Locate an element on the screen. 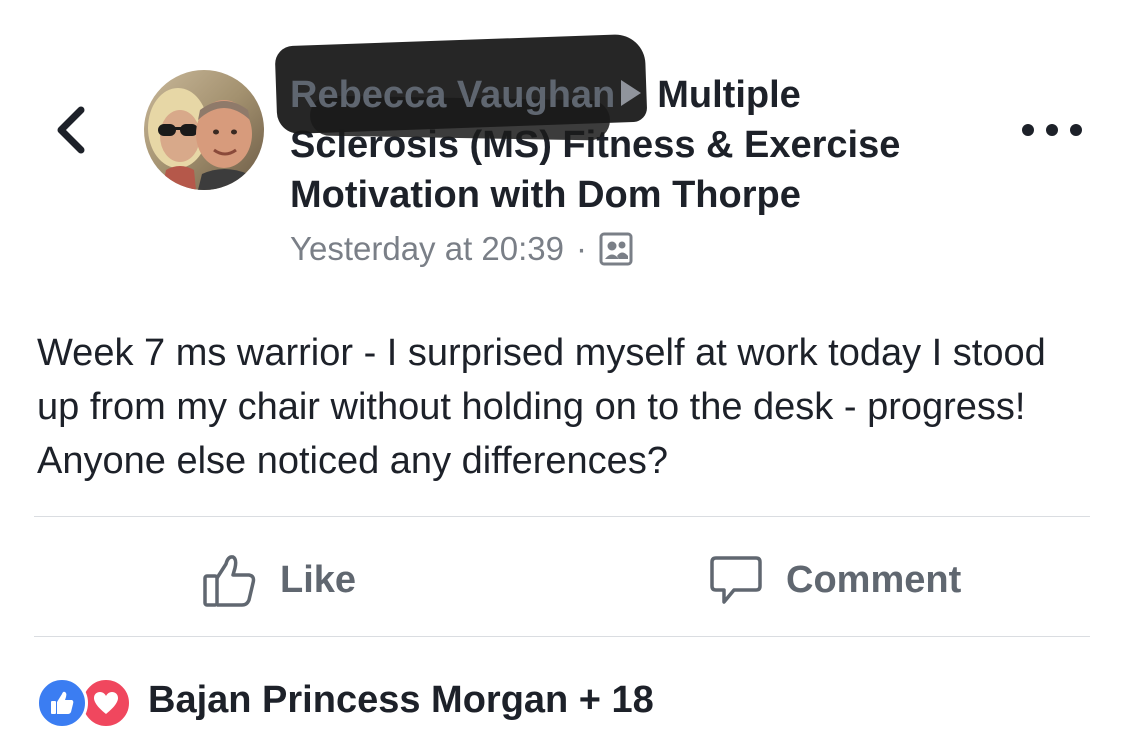 Image resolution: width=1125 pixels, height=753 pixels. chevron-left-icon is located at coordinates (71, 130).